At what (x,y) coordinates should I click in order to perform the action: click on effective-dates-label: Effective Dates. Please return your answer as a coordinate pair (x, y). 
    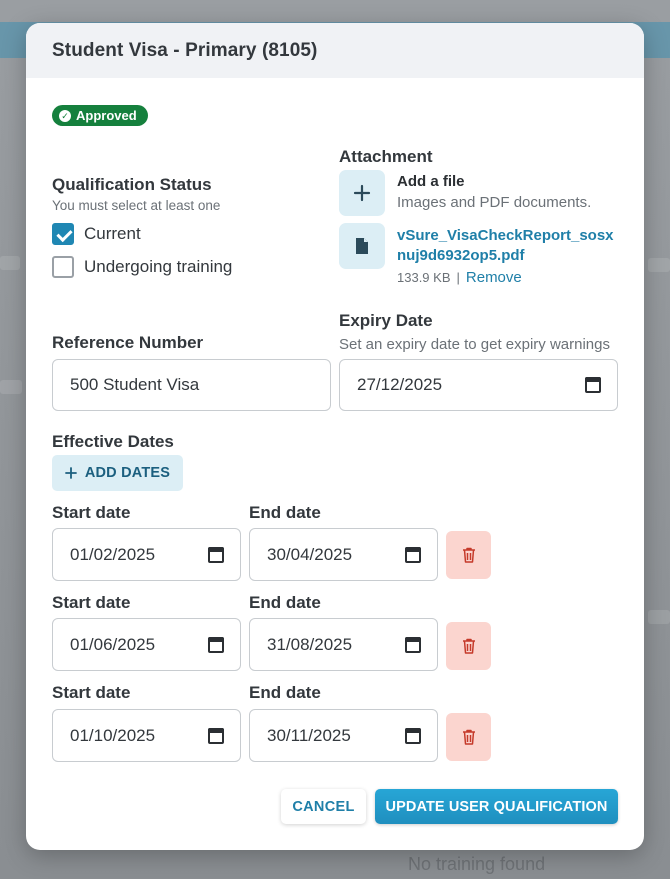
    Looking at the image, I should click on (113, 441).